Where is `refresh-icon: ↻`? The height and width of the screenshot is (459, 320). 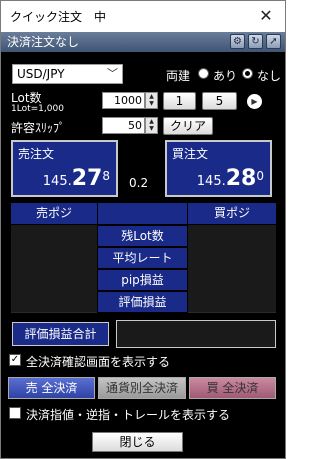
refresh-icon: ↻ is located at coordinates (255, 41).